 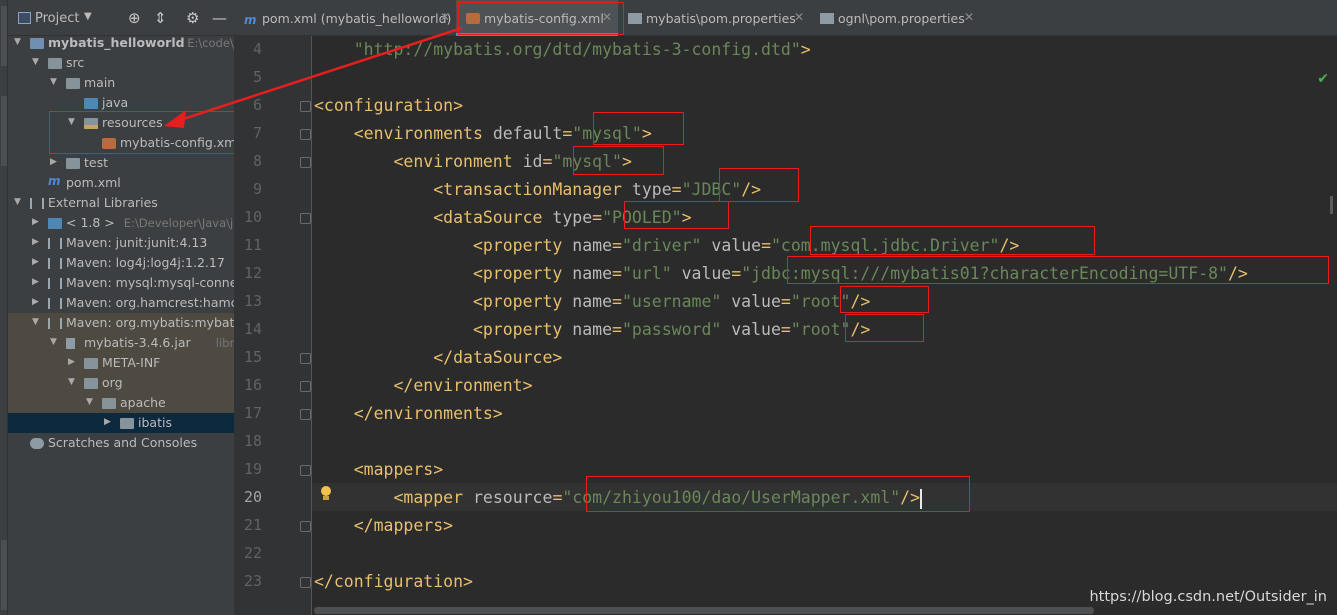 What do you see at coordinates (592, 302) in the screenshot?
I see `code-line: <property name="username" value="root"/>` at bounding box center [592, 302].